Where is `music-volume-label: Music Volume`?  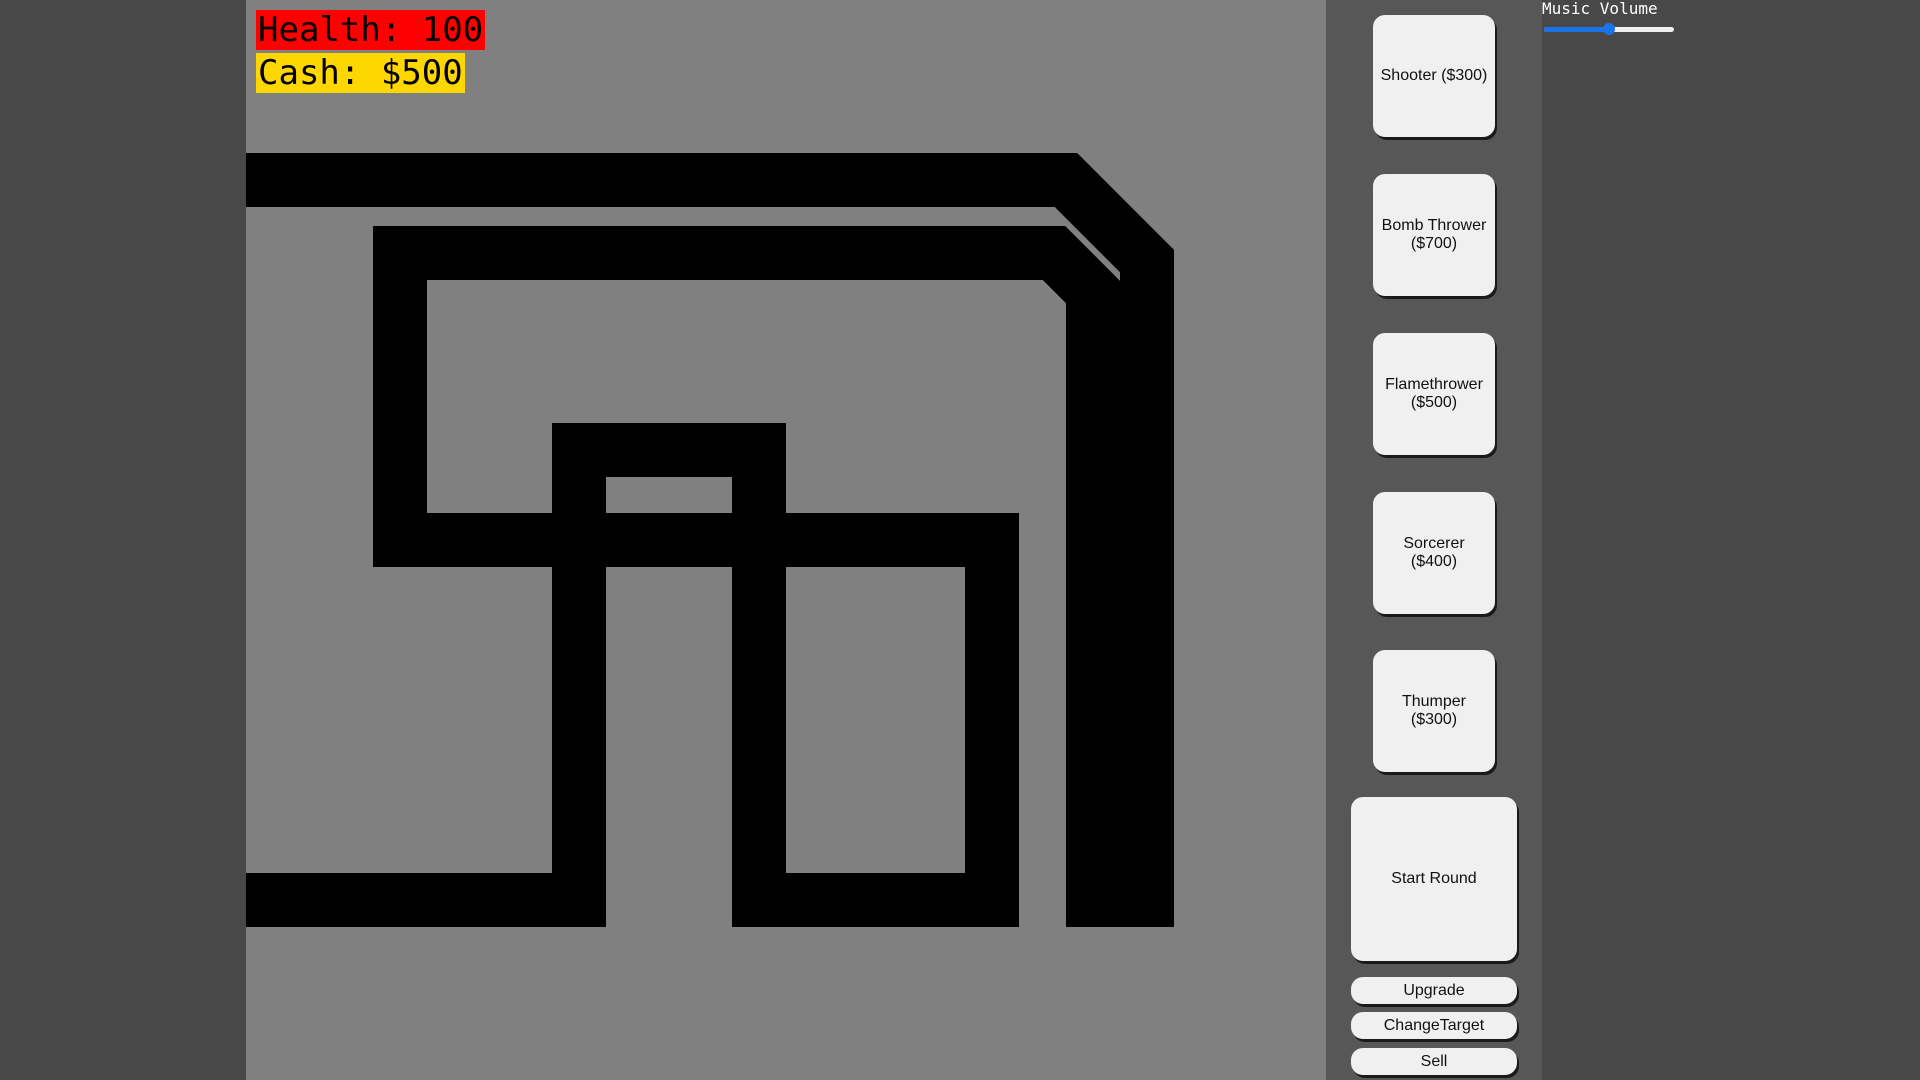 music-volume-label: Music Volume is located at coordinates (1600, 9).